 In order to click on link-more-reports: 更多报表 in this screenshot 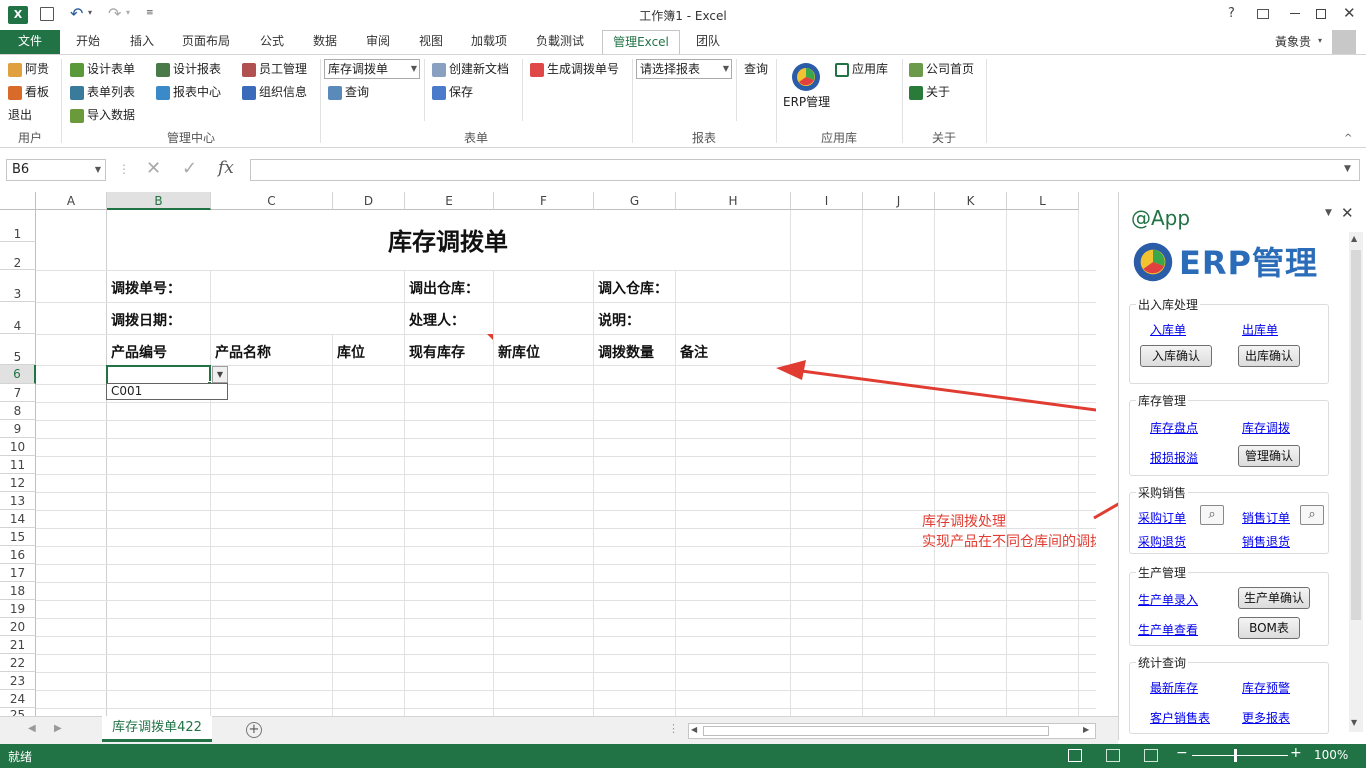, I will do `click(1266, 717)`.